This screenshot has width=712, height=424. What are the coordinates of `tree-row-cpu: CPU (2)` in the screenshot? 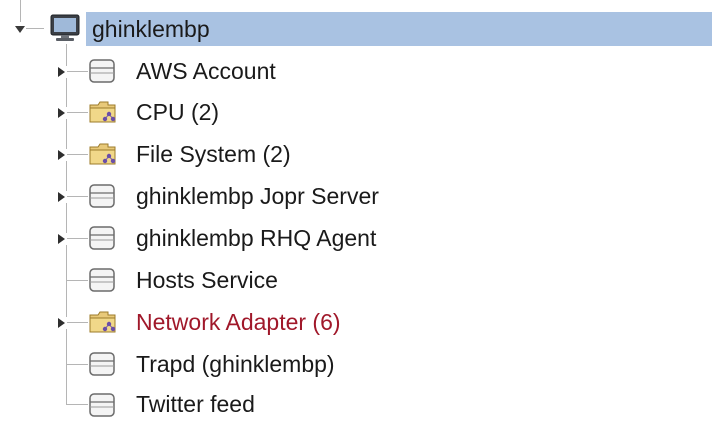 It's located at (177, 112).